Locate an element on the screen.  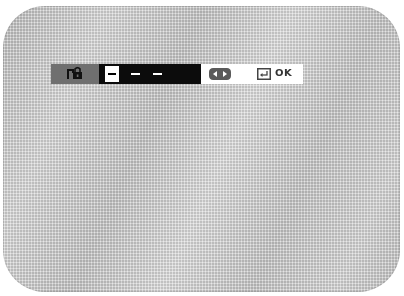
lock-icon is located at coordinates (75, 74).